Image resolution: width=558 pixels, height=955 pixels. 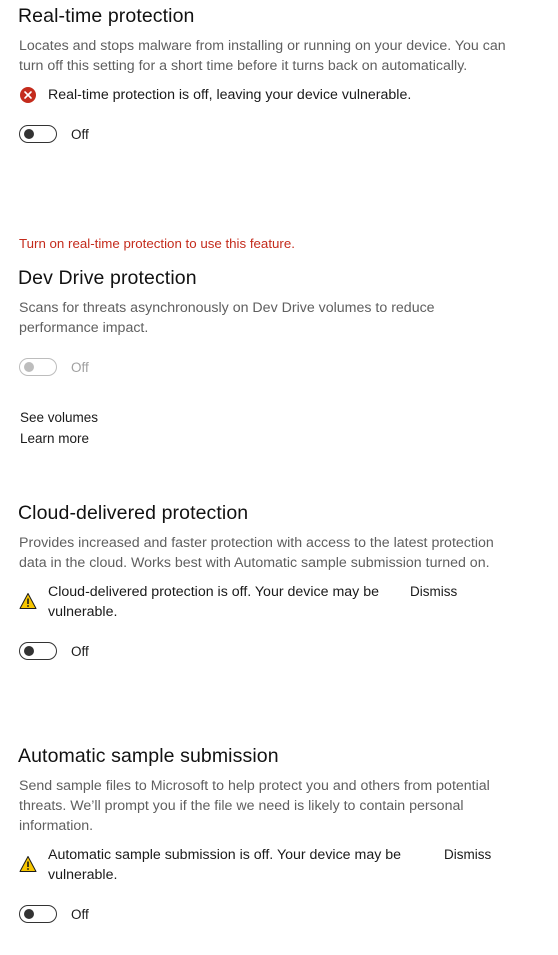 What do you see at coordinates (148, 756) in the screenshot?
I see `sample-submission-title: Automatic sample submission` at bounding box center [148, 756].